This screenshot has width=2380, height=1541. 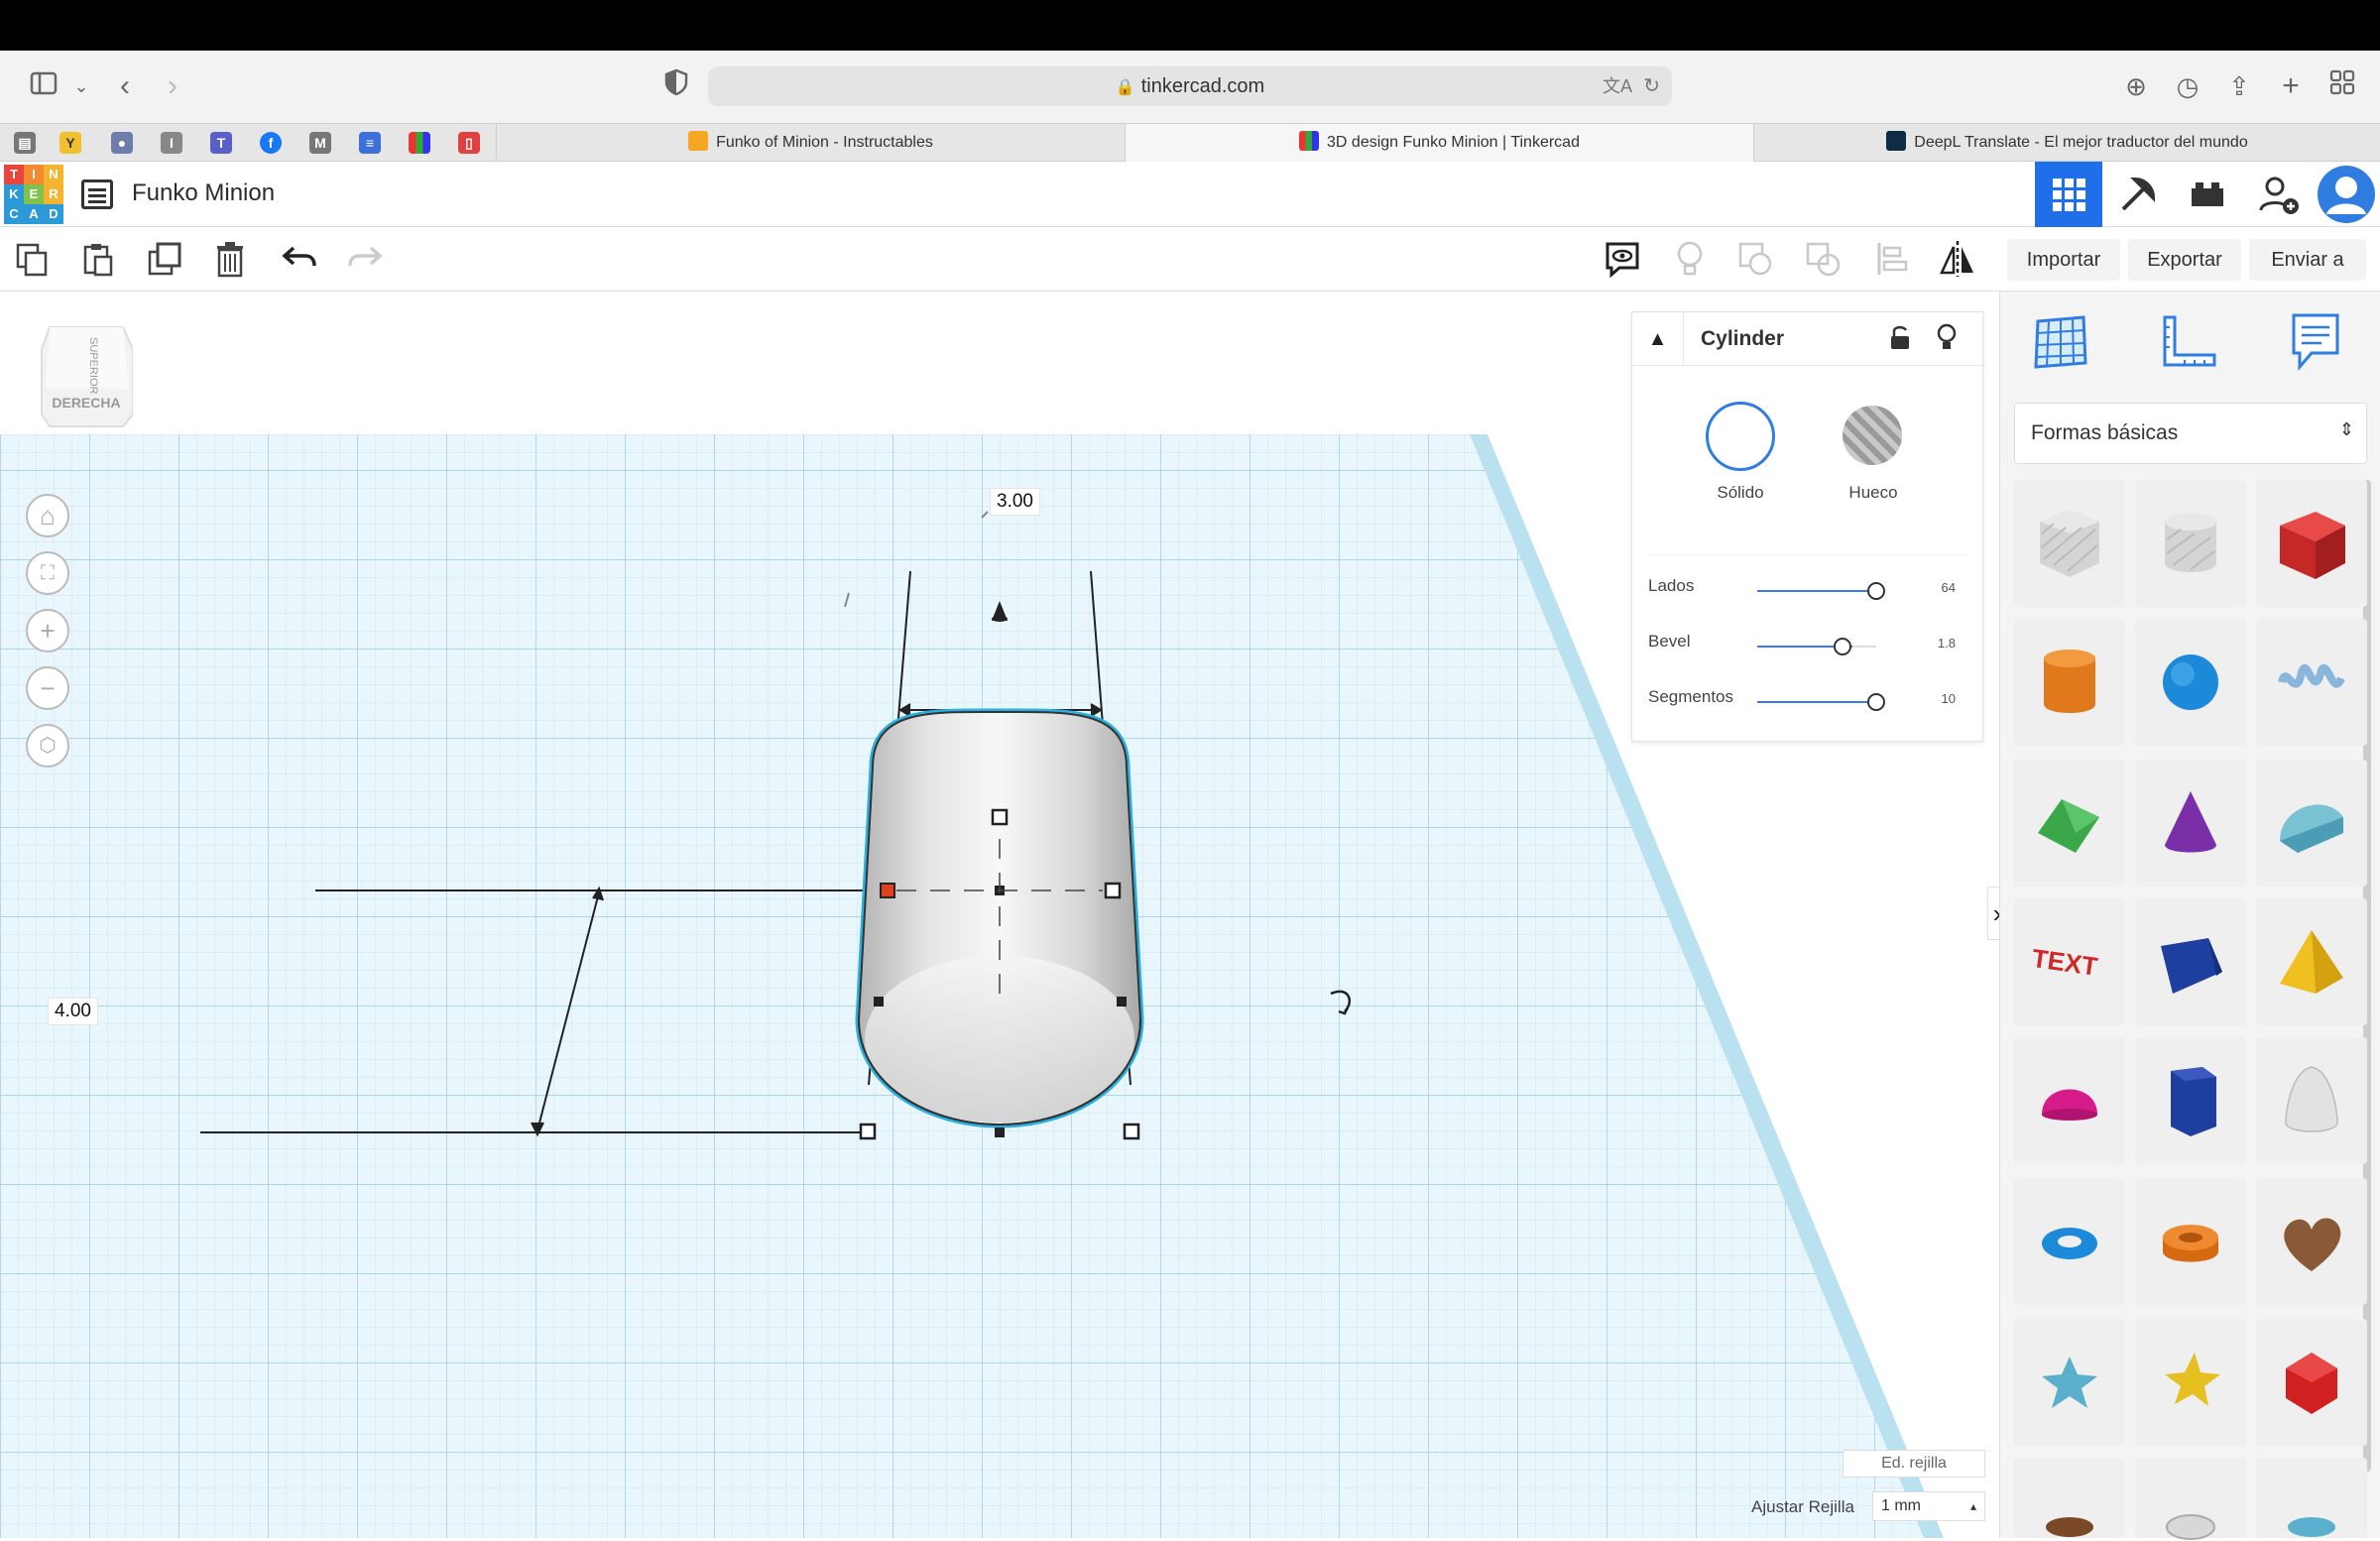 I want to click on segments-slider: Segmentos 10, so click(x=1806, y=702).